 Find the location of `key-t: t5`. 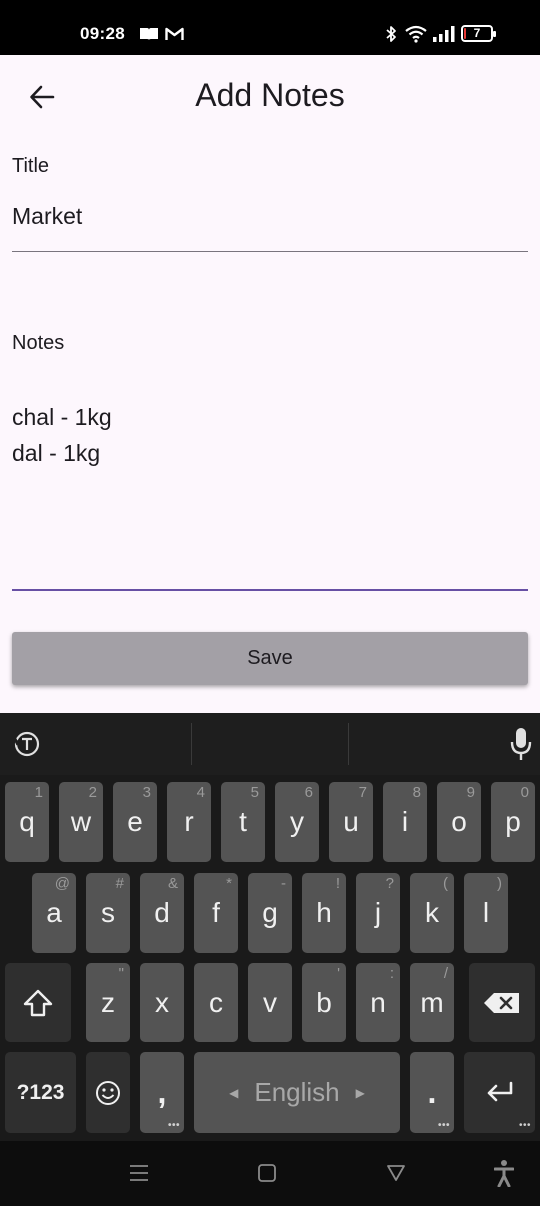

key-t: t5 is located at coordinates (243, 822).